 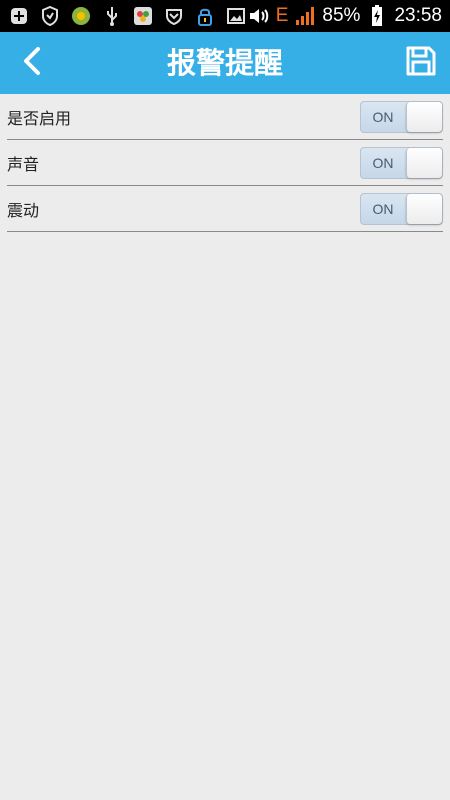 I want to click on notification-plus-icon, so click(x=19, y=16).